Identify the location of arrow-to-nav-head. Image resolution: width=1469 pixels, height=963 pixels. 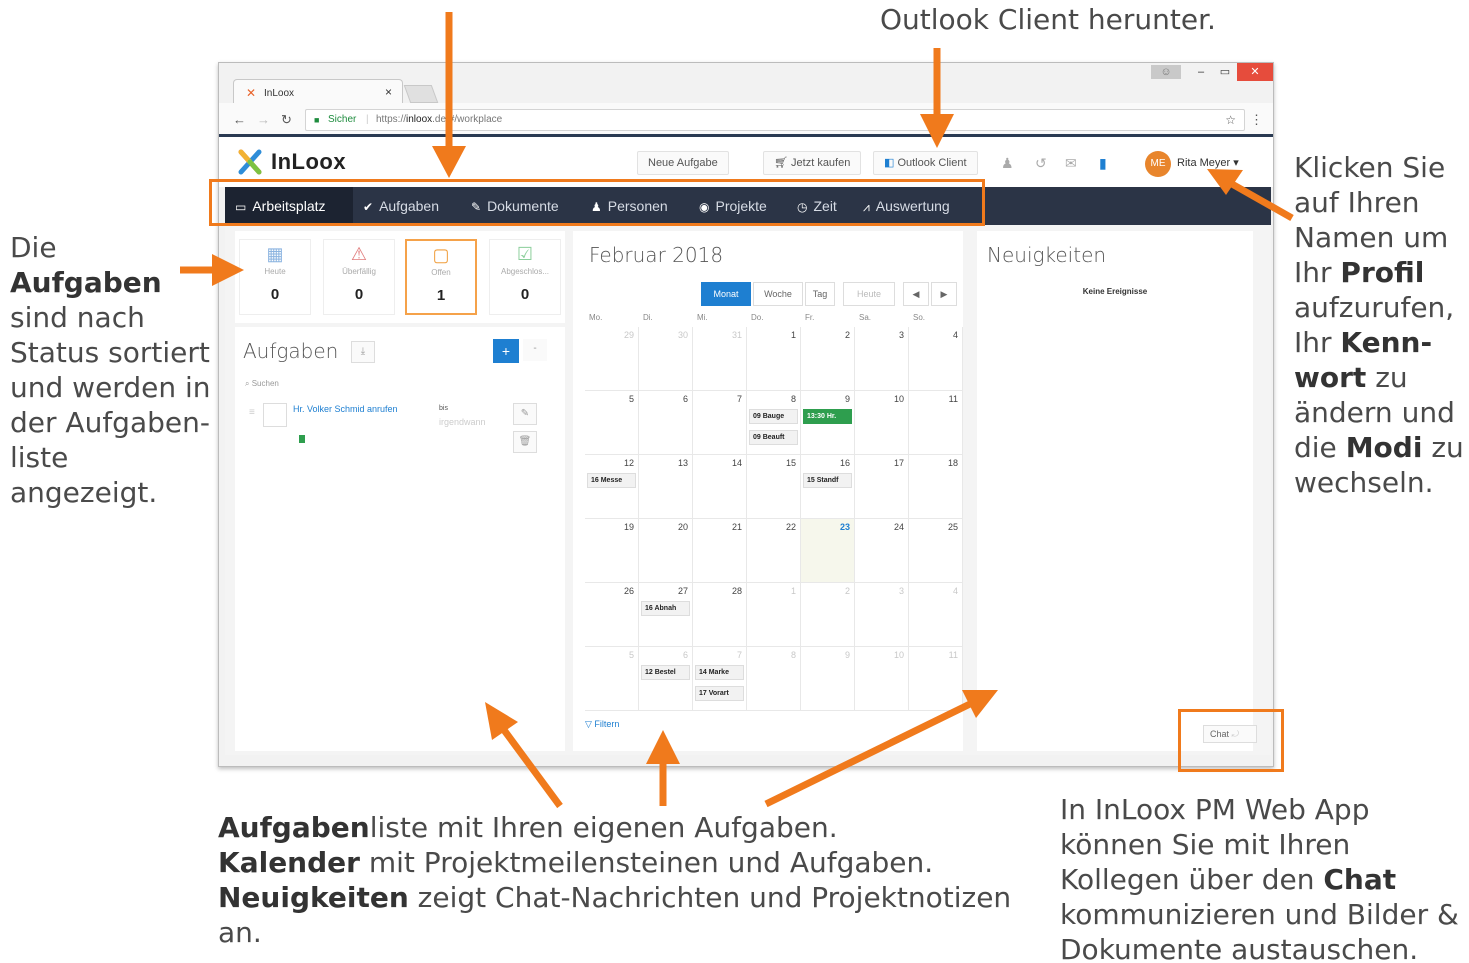
(449, 162).